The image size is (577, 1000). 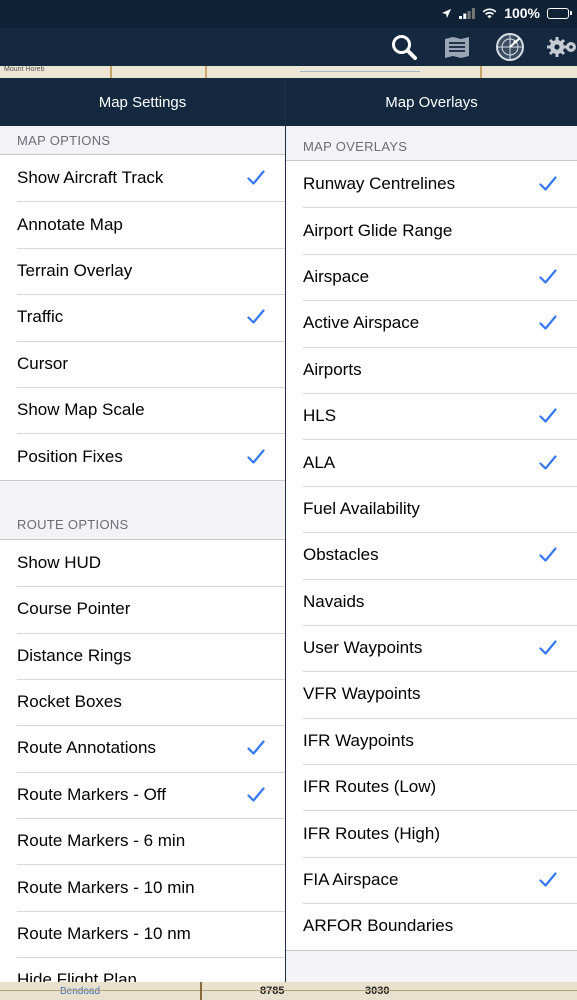 What do you see at coordinates (378, 926) in the screenshot?
I see `option-label: ARFOR Boundaries` at bounding box center [378, 926].